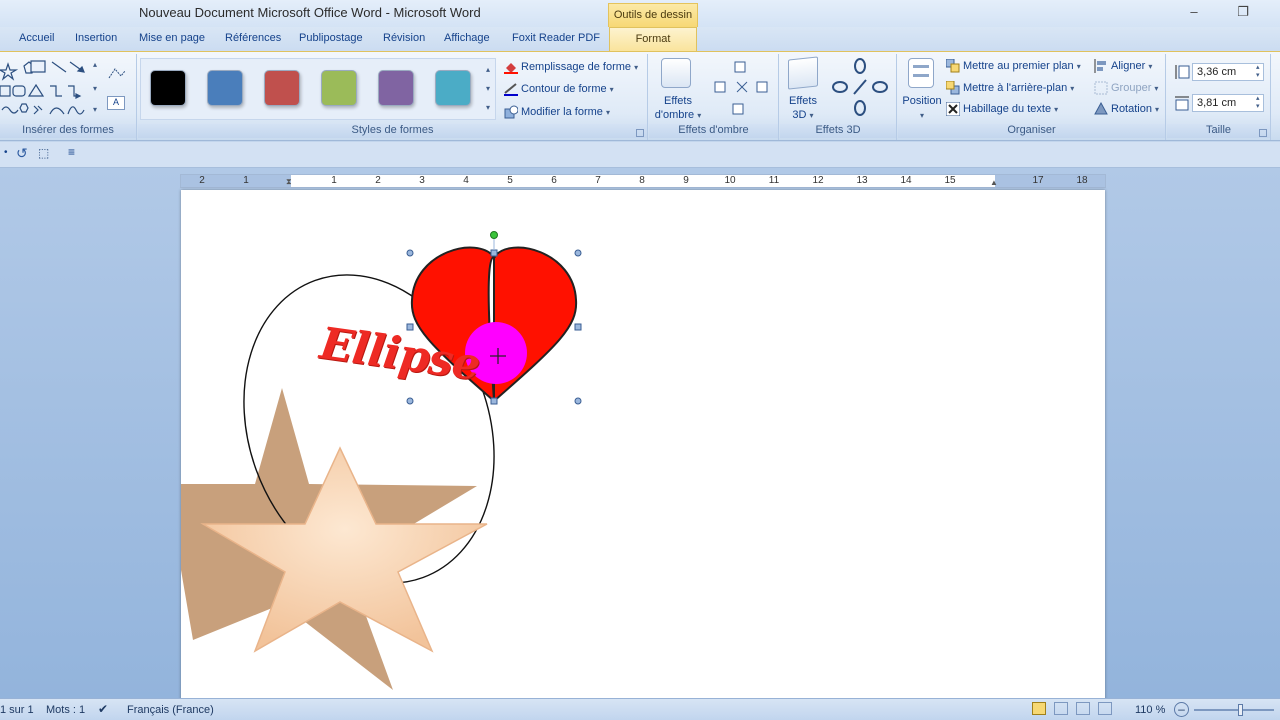 This screenshot has width=1280, height=720. What do you see at coordinates (803, 73) in the screenshot?
I see `3d-effects-icon` at bounding box center [803, 73].